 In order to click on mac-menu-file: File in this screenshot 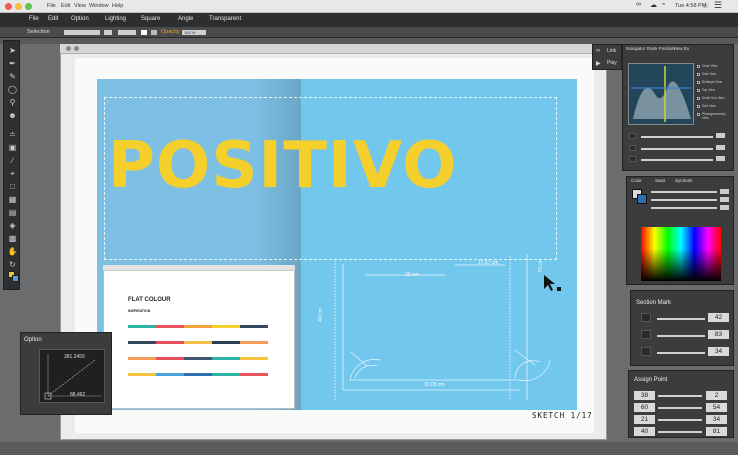, I will do `click(51, 6)`.